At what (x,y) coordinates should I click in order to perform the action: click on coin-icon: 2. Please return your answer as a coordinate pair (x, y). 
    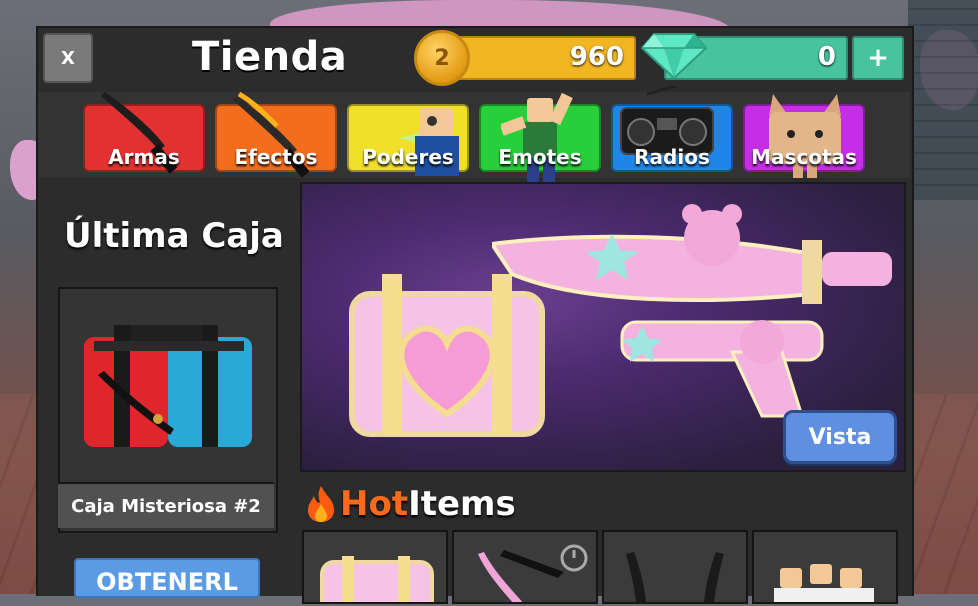
    Looking at the image, I should click on (442, 58).